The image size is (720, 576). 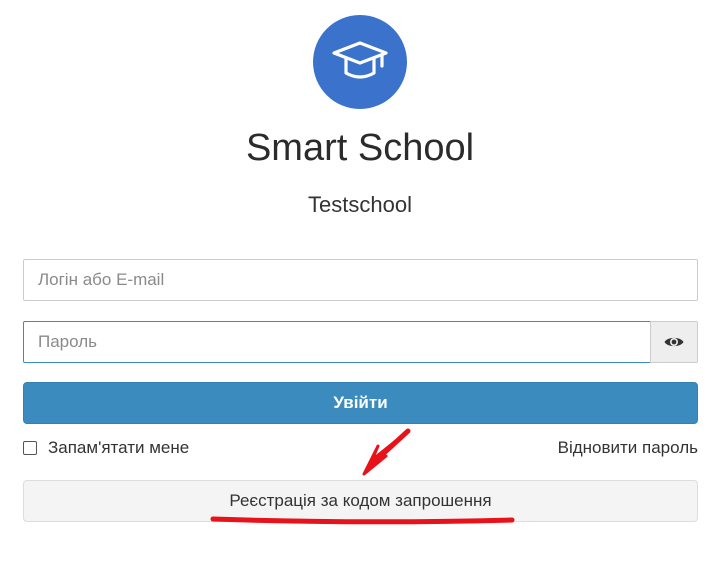 What do you see at coordinates (390, 447) in the screenshot?
I see `annotation-arrow-shaft` at bounding box center [390, 447].